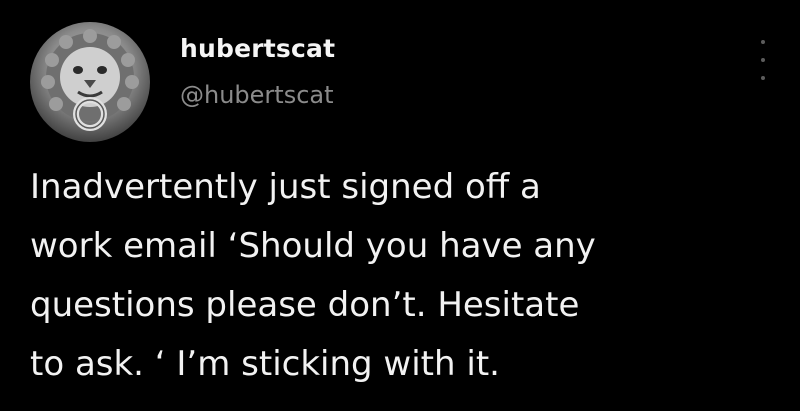 The width and height of the screenshot is (800, 411). What do you see at coordinates (257, 72) in the screenshot?
I see `author-names: hubertscat @hubertscat` at bounding box center [257, 72].